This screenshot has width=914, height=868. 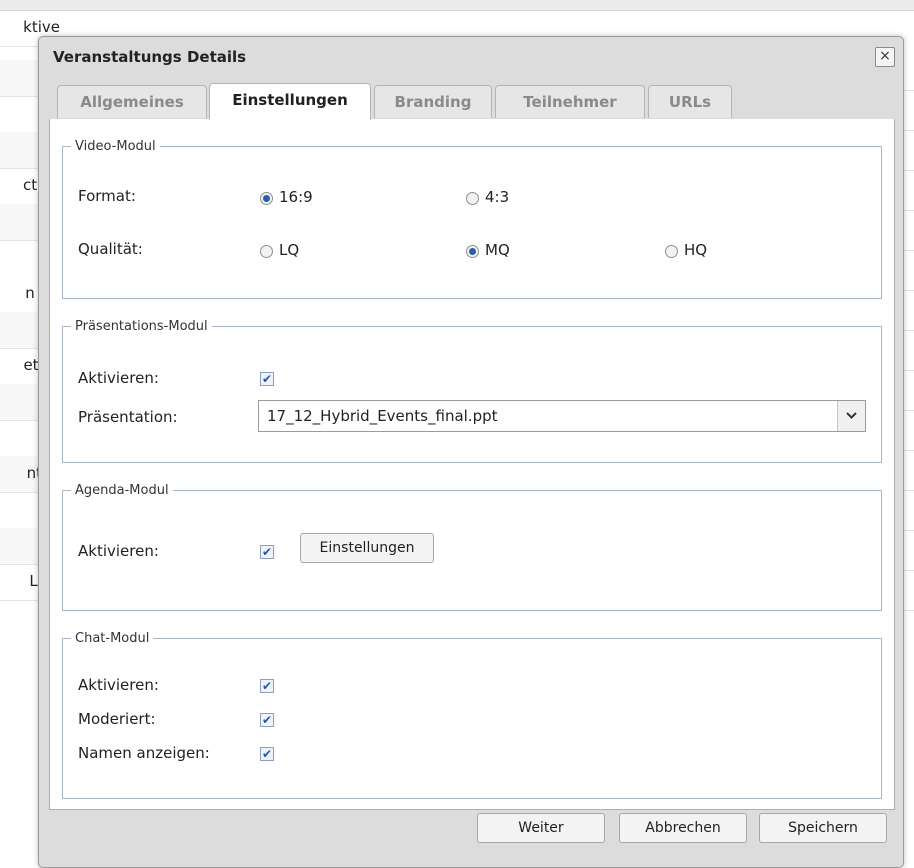 What do you see at coordinates (110, 249) in the screenshot?
I see `quality-label: Qualität:` at bounding box center [110, 249].